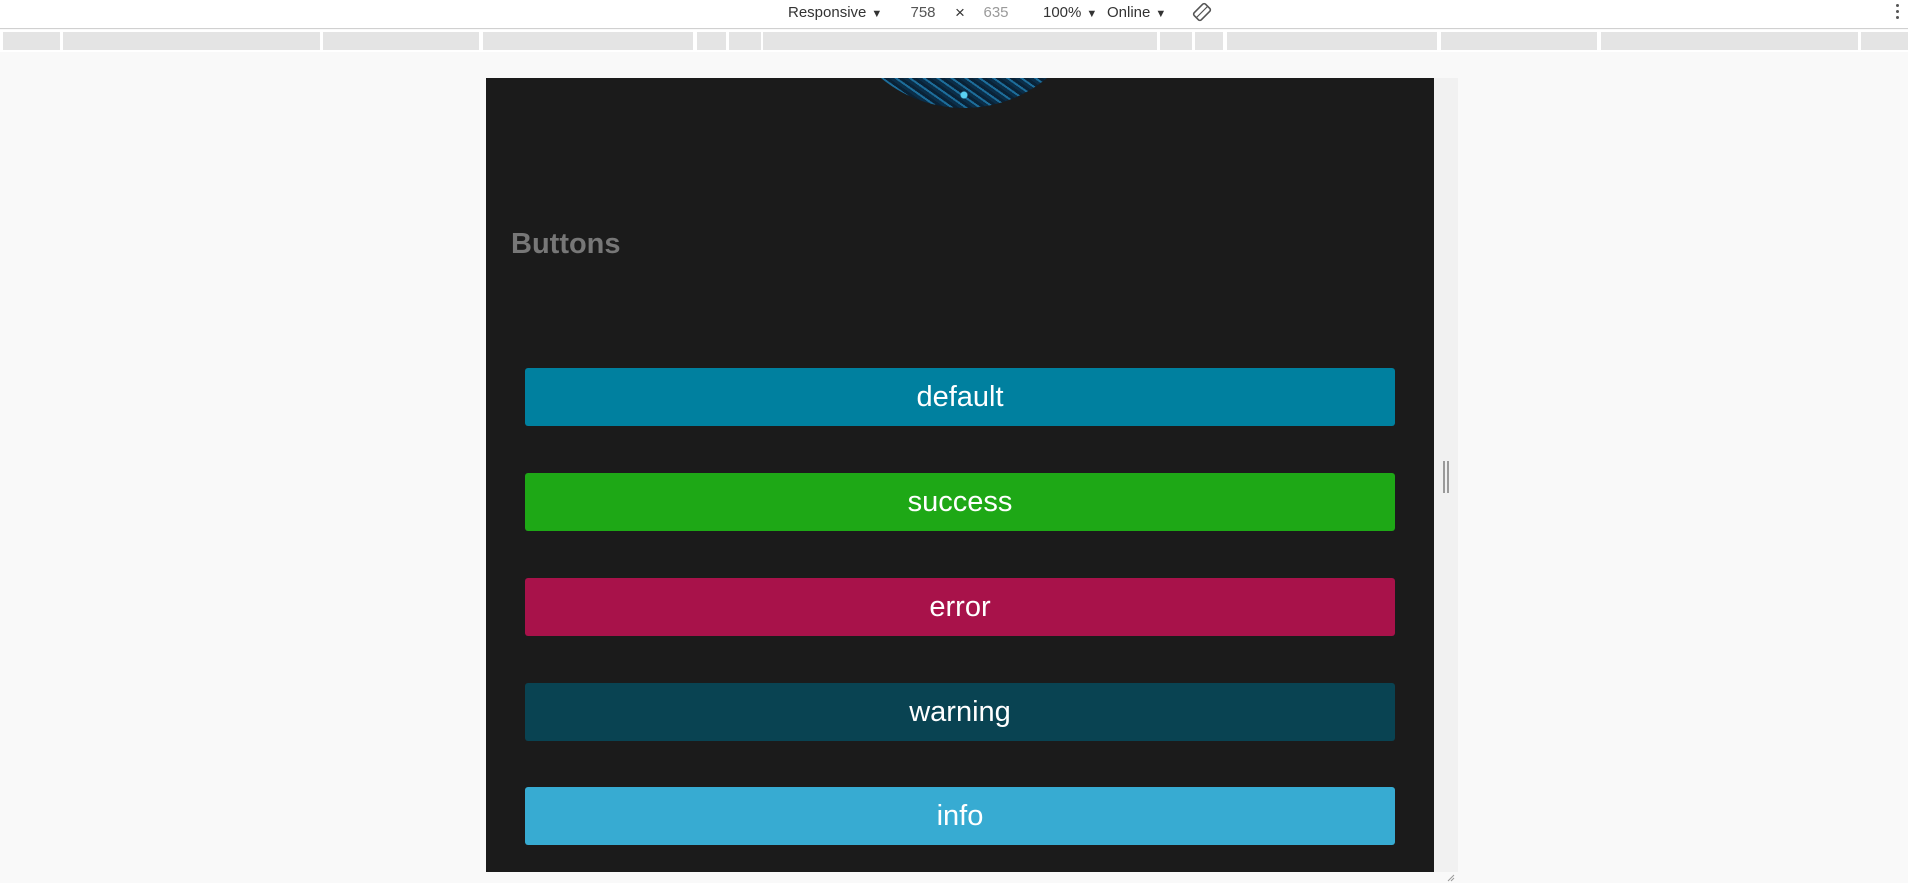  What do you see at coordinates (1129, 12) in the screenshot?
I see `network-label: Online` at bounding box center [1129, 12].